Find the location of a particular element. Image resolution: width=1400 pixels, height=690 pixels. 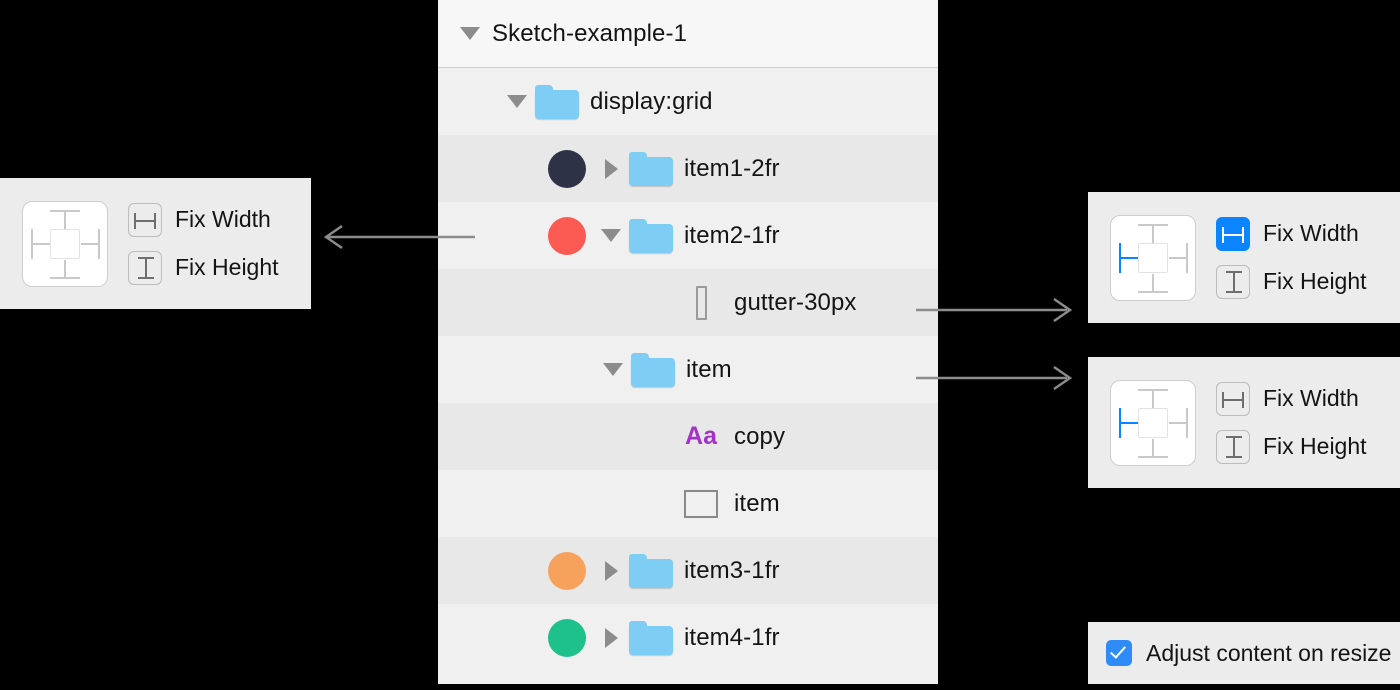

table-row: Aa copy is located at coordinates (688, 436).